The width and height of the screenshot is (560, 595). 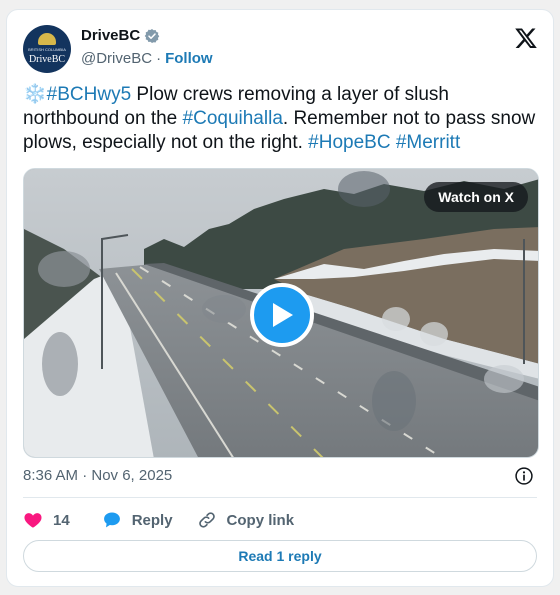 I want to click on read-reply-button: Read 1 reply, so click(x=280, y=556).